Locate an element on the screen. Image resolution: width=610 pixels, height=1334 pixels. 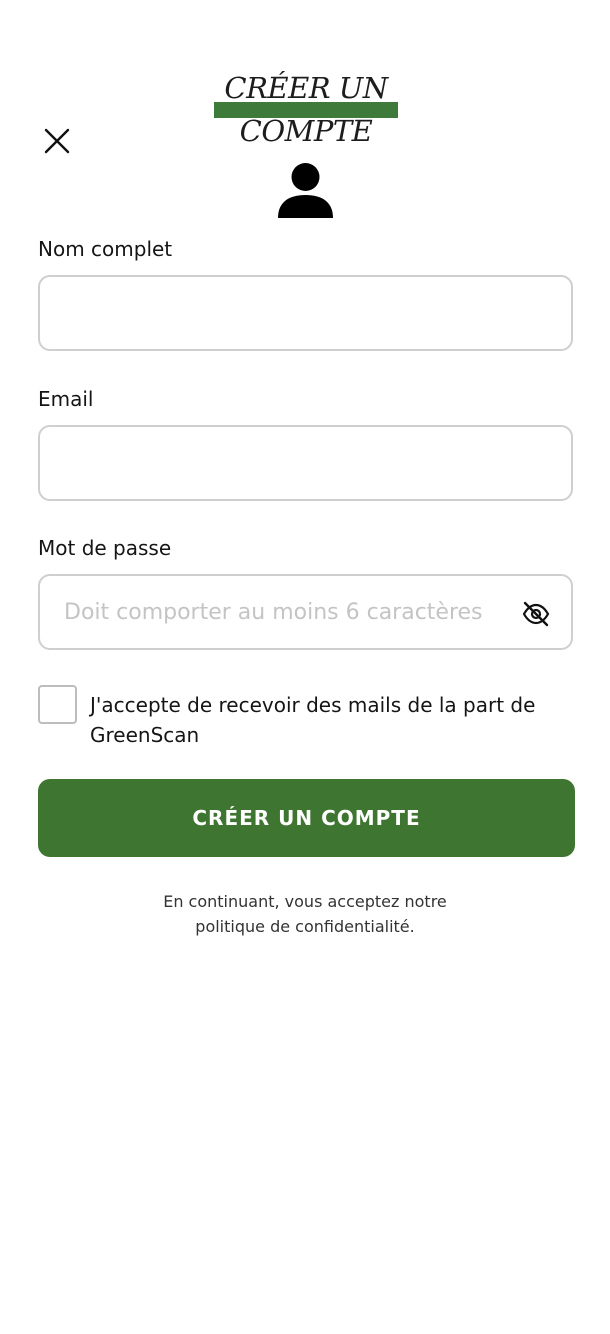
title-line-2: COMPTE is located at coordinates (306, 131).